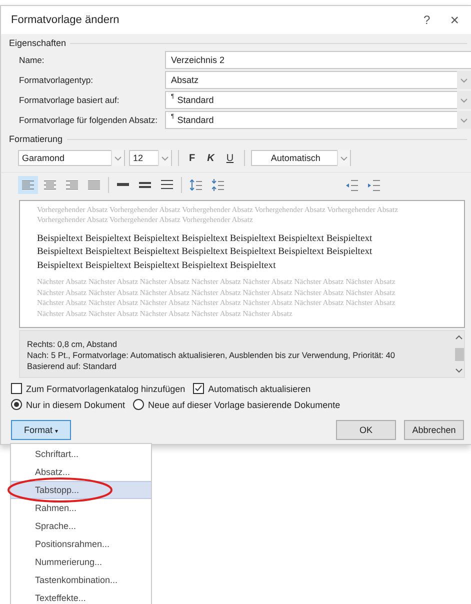  I want to click on field-label: Formatvorlage für folgenden Absatz:, so click(89, 120).